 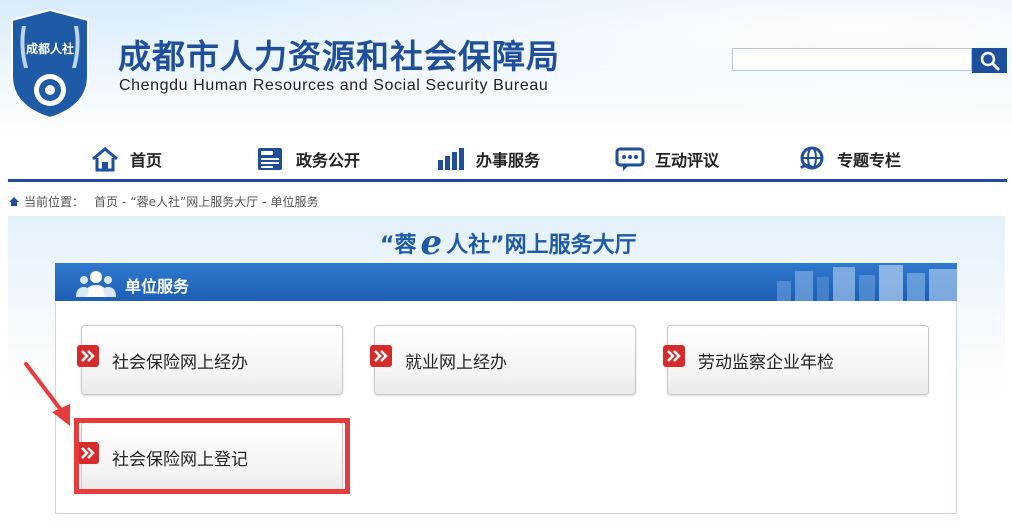 I want to click on hall-title-left: “蓉, so click(x=398, y=245).